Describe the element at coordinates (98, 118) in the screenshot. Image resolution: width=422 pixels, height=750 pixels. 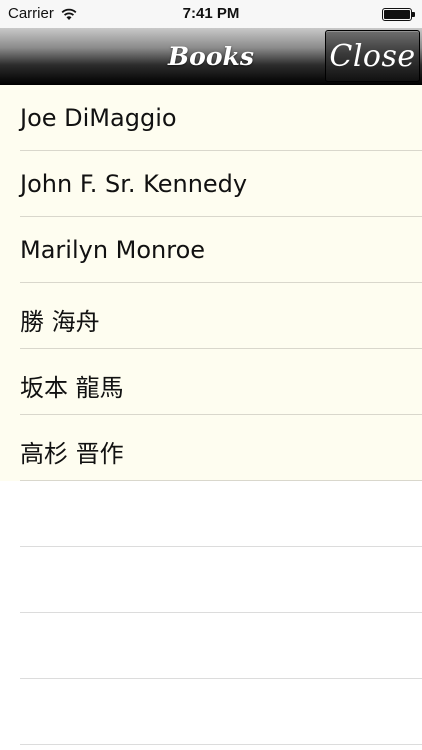
I see `list-item-label: Joe DiMaggio` at that location.